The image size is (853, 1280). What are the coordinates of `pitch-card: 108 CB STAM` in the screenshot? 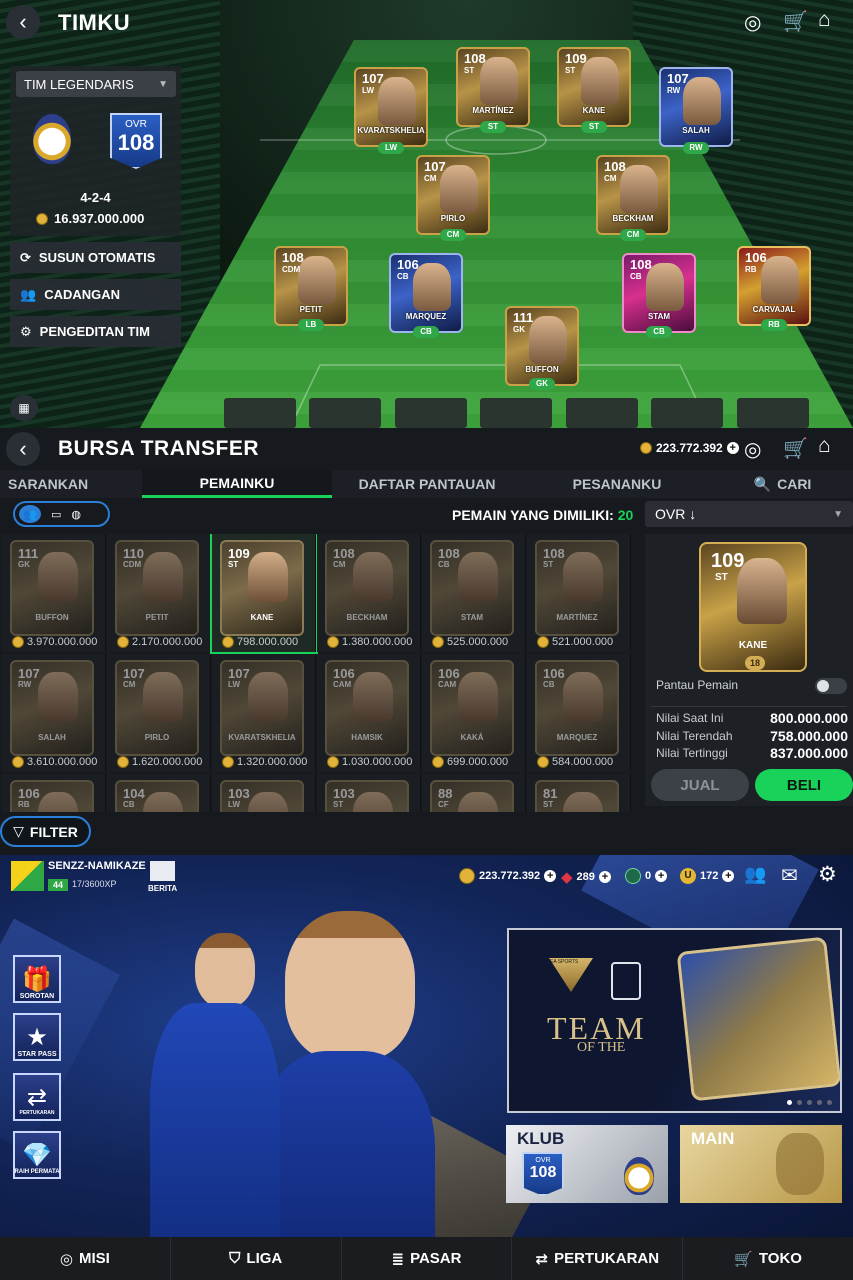 It's located at (659, 293).